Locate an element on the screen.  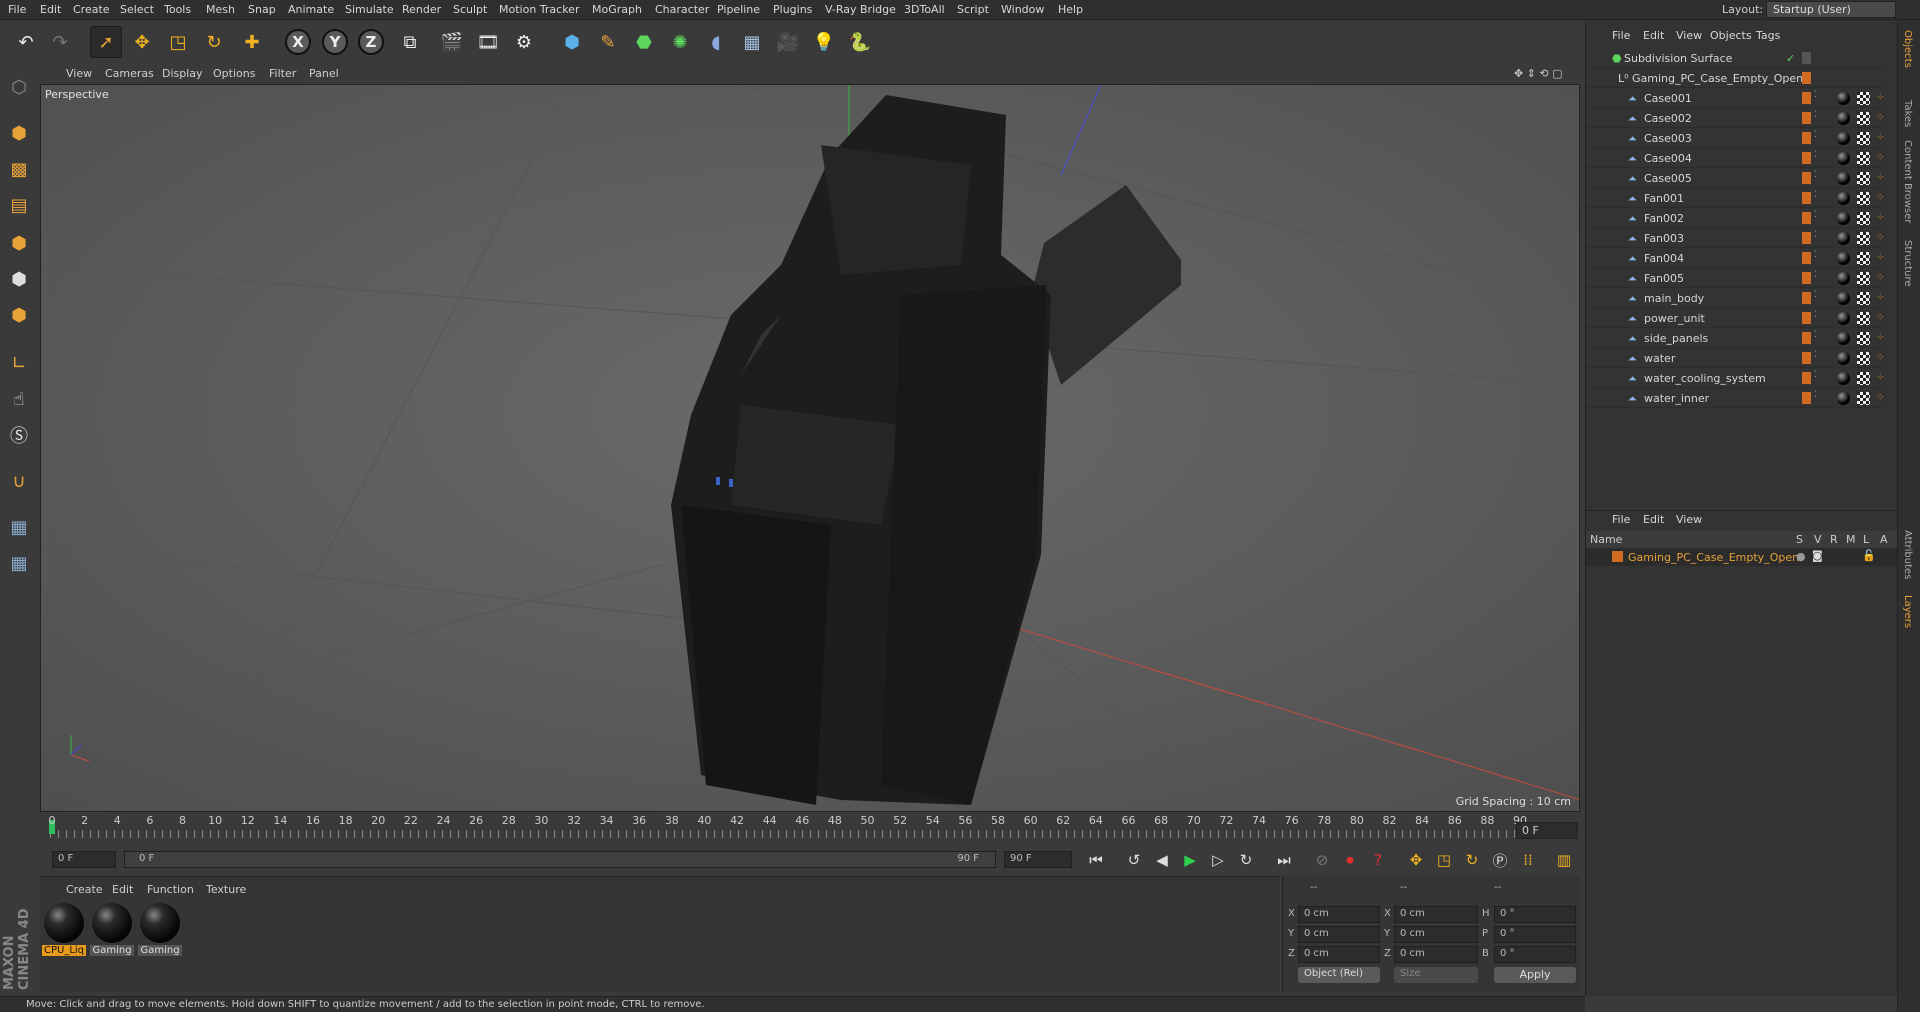
mograph-cloner-icon: ✺ is located at coordinates (680, 42).